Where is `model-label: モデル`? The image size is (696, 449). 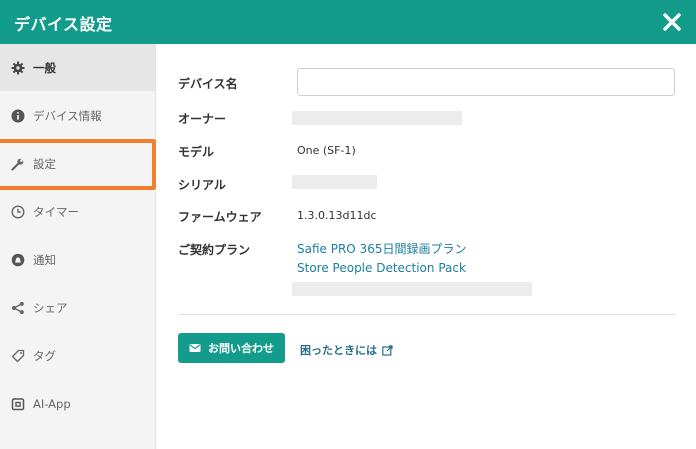 model-label: モデル is located at coordinates (196, 152).